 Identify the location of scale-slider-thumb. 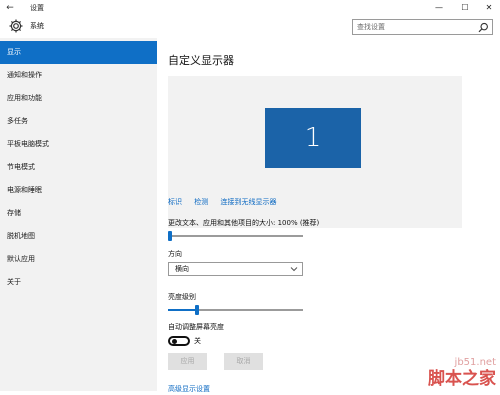
(170, 236).